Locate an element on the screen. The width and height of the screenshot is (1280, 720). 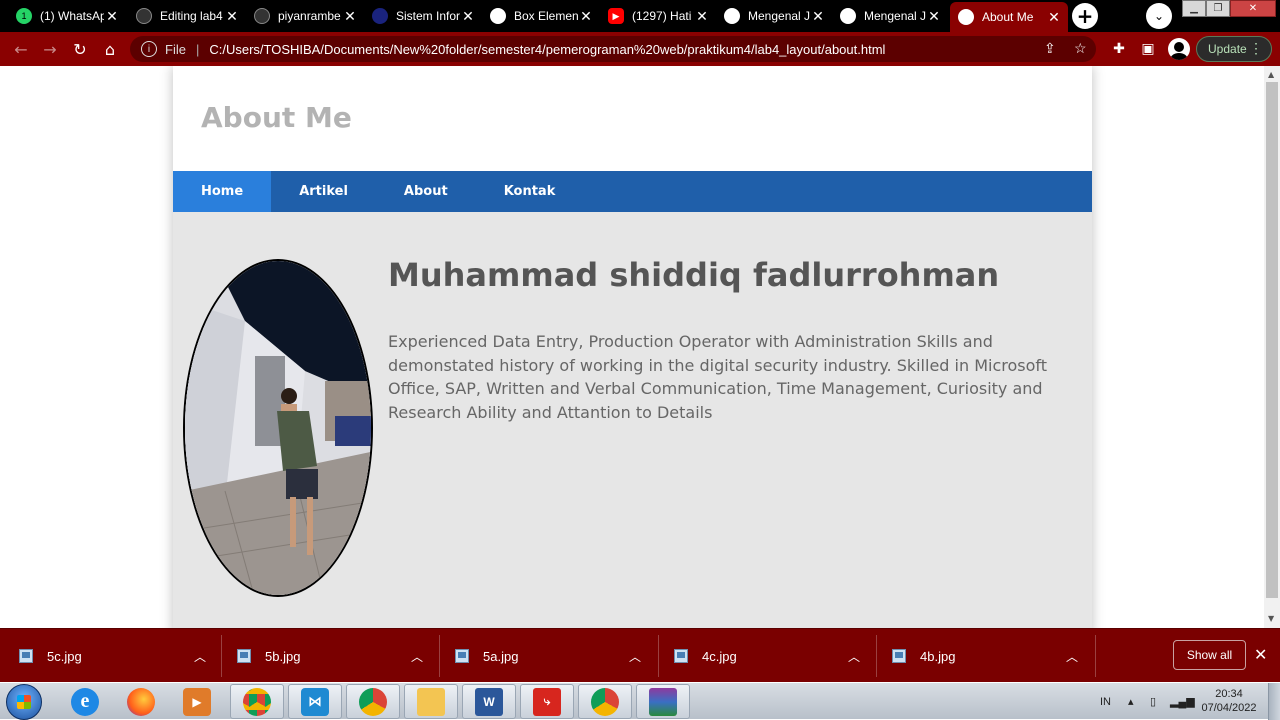
show-desktop-button is located at coordinates (1274, 701).